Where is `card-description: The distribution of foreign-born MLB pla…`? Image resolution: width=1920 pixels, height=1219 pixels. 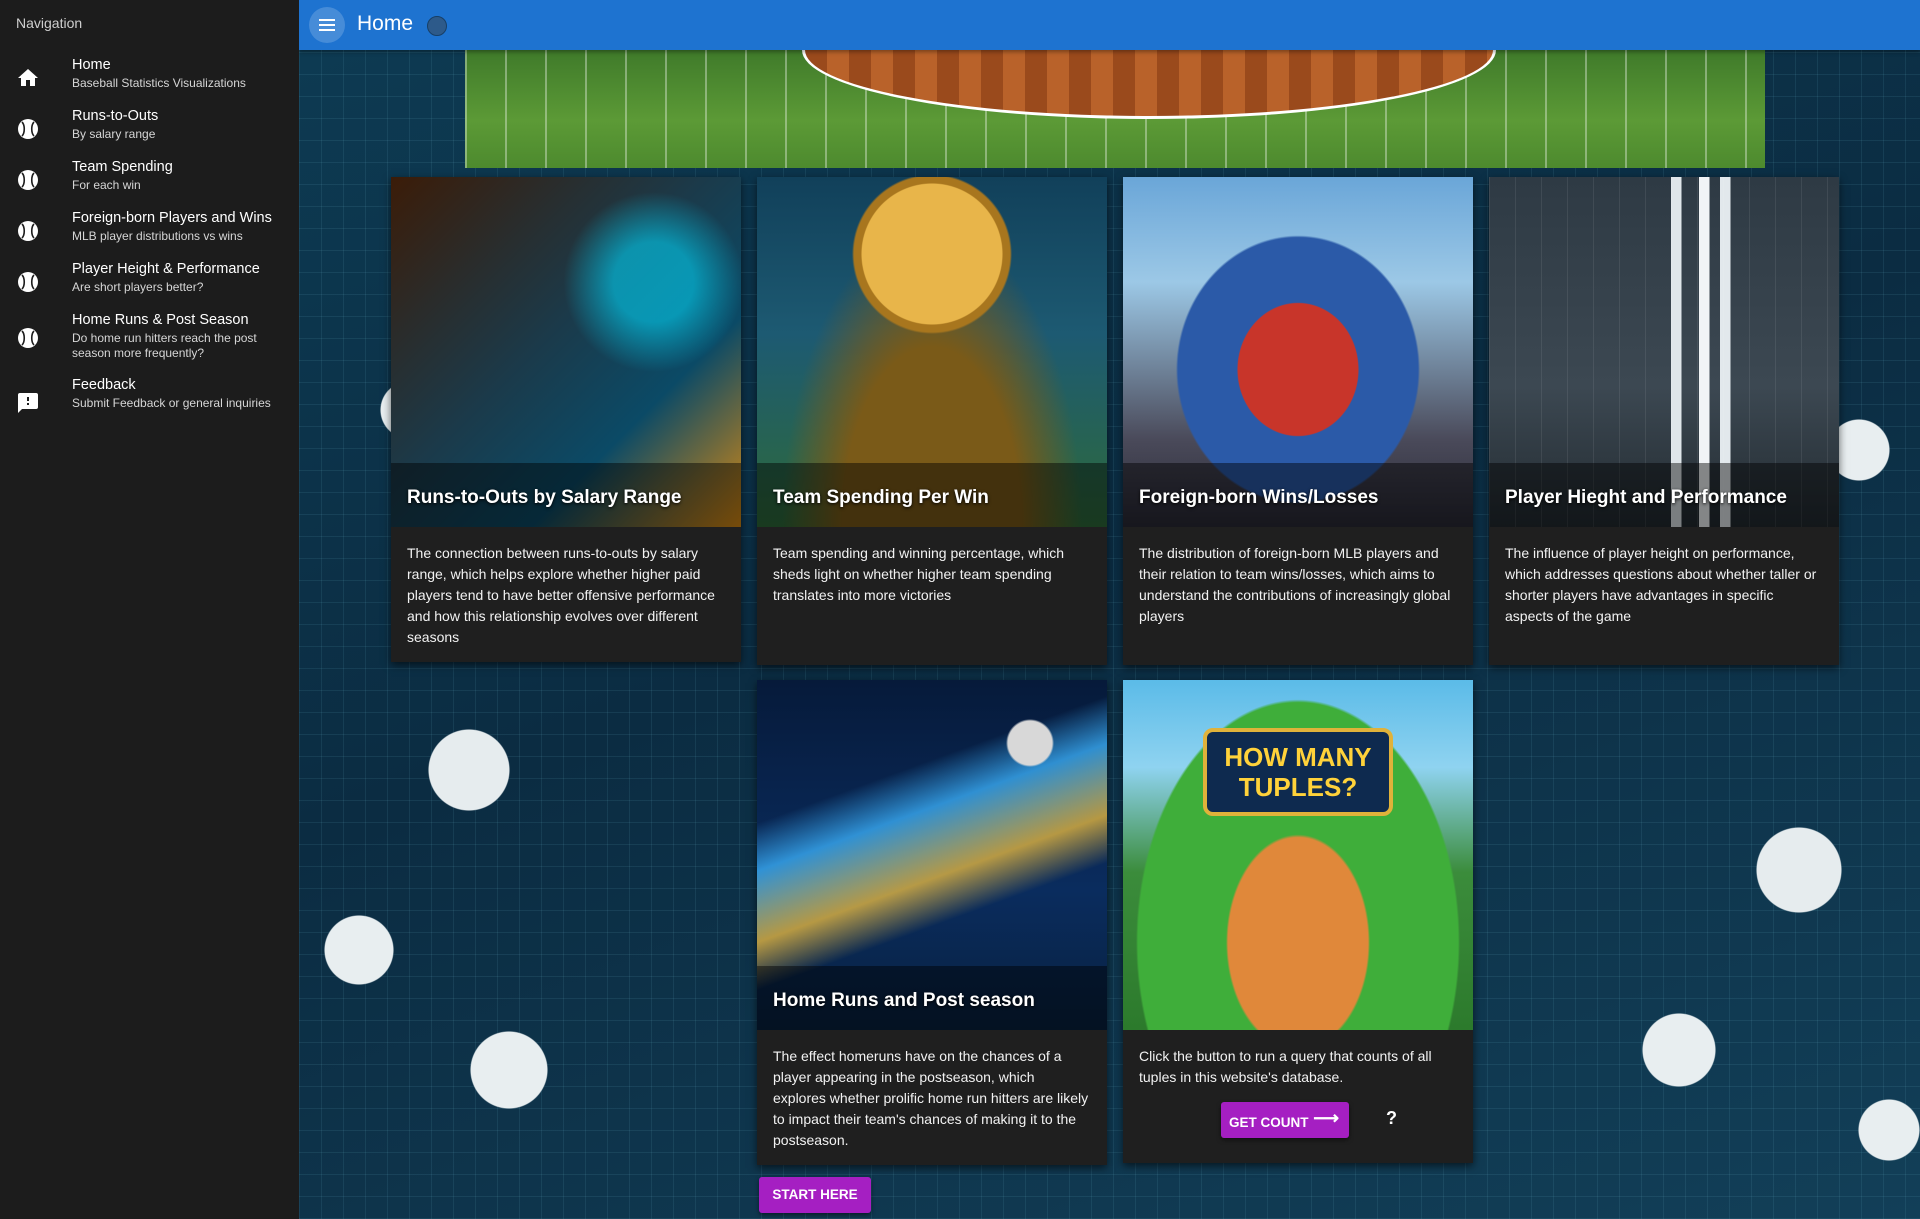
card-description: The distribution of foreign-born MLB pla… is located at coordinates (1295, 584).